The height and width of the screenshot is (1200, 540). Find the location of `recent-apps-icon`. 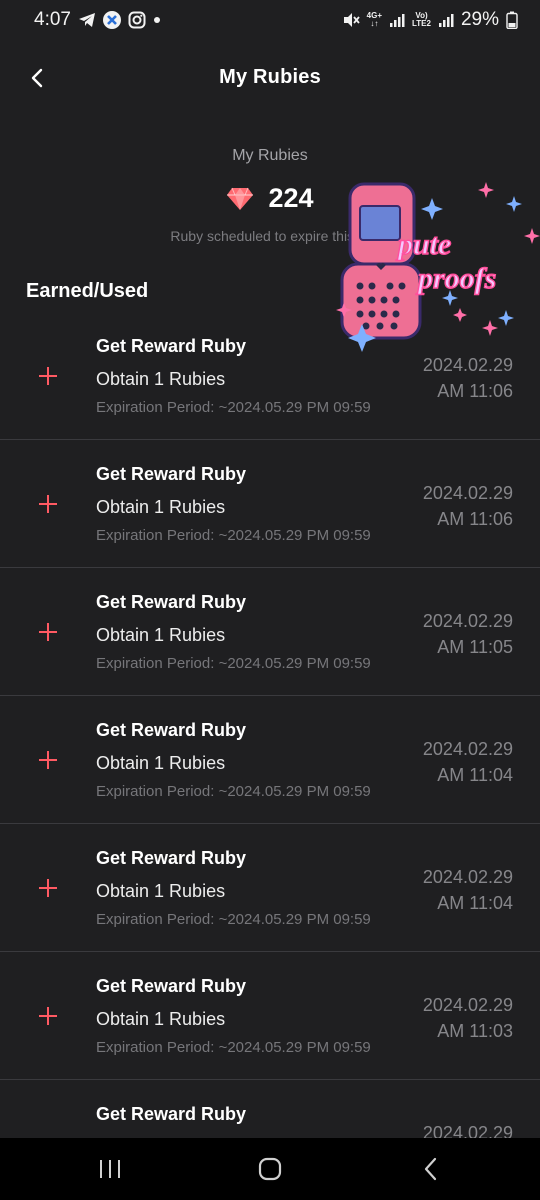

recent-apps-icon is located at coordinates (110, 1169).